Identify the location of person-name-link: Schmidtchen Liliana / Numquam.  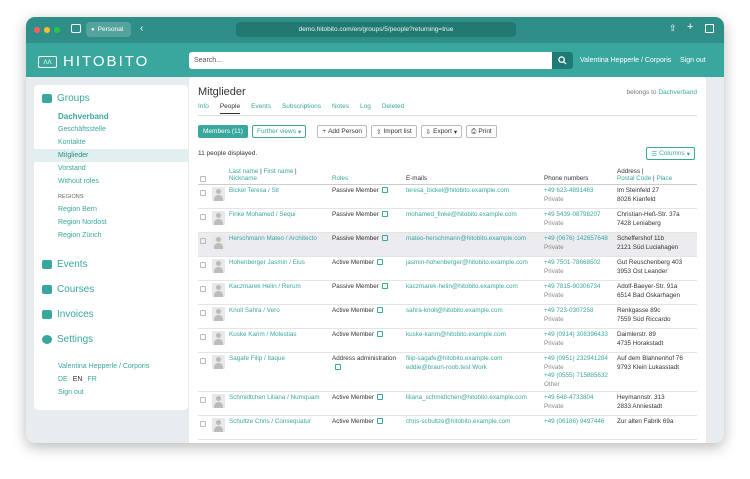
(274, 397).